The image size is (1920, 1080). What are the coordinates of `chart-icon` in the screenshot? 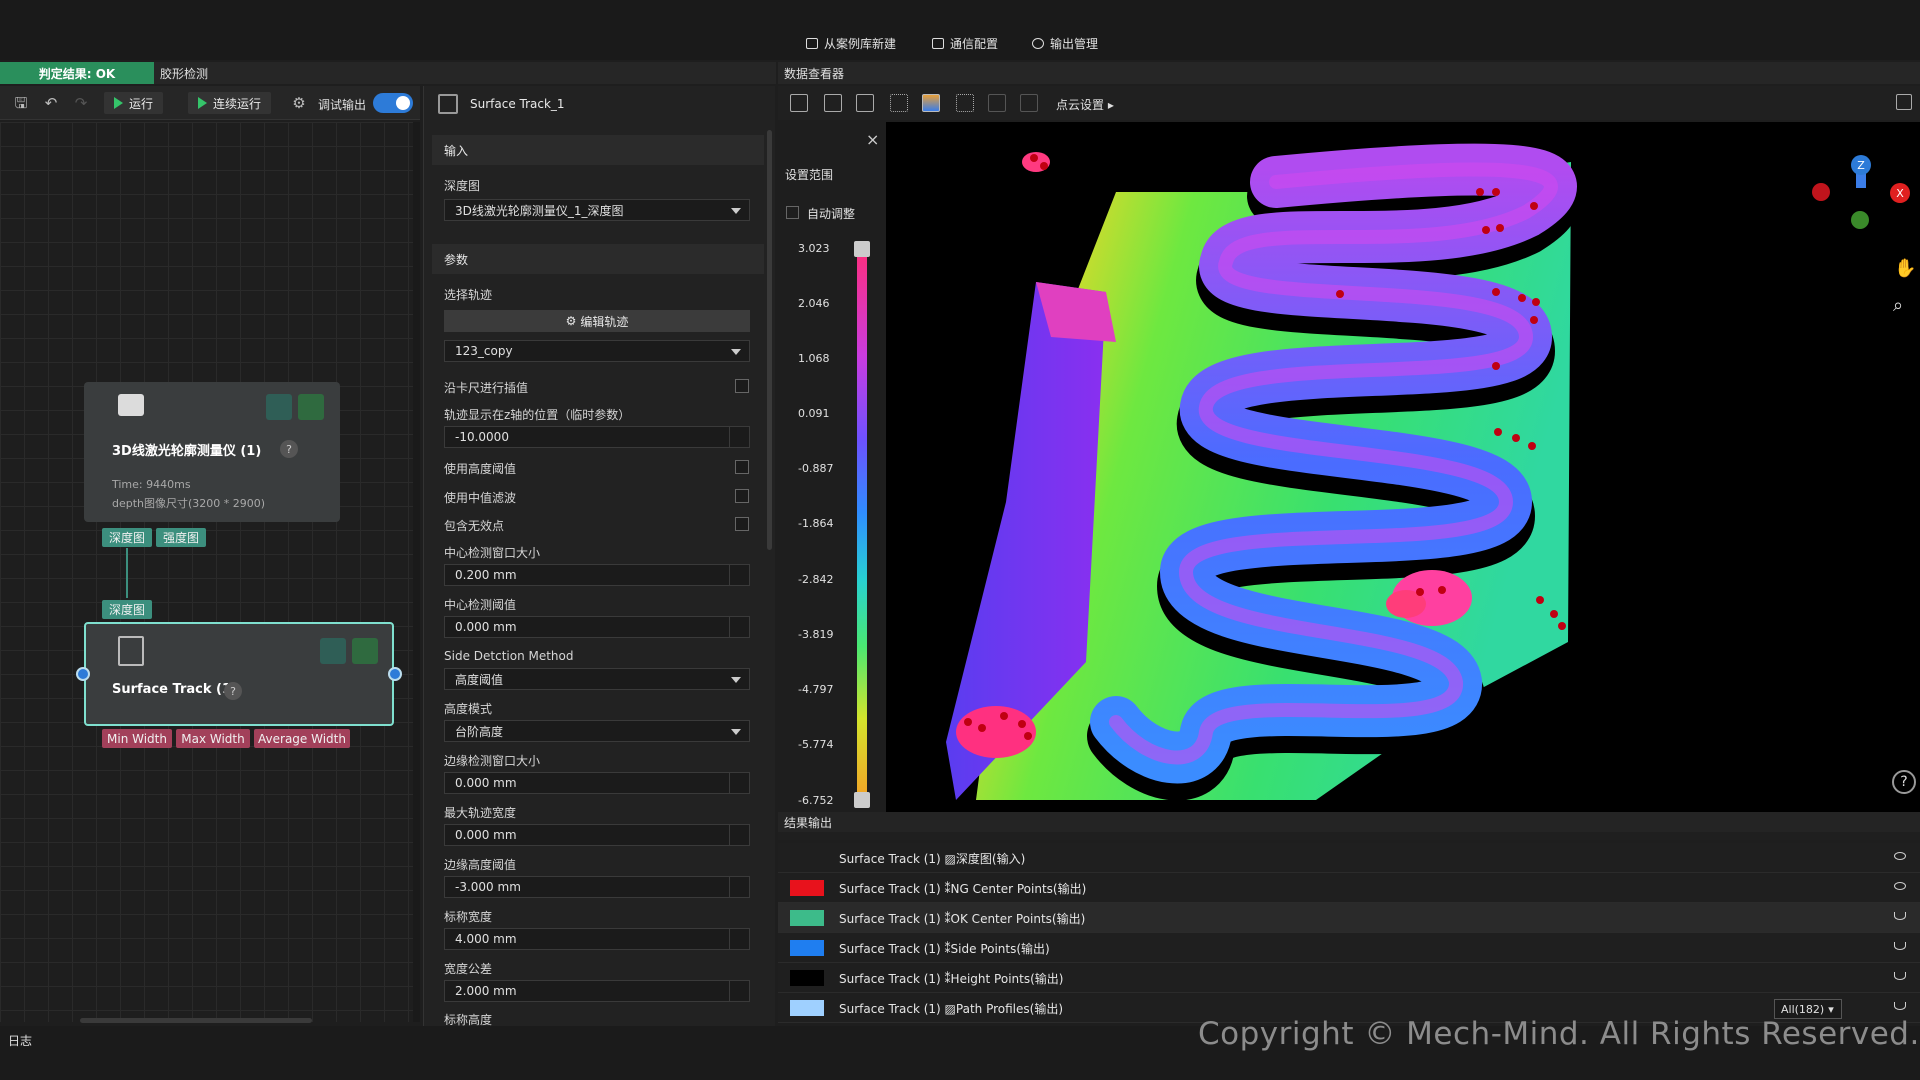 It's located at (865, 103).